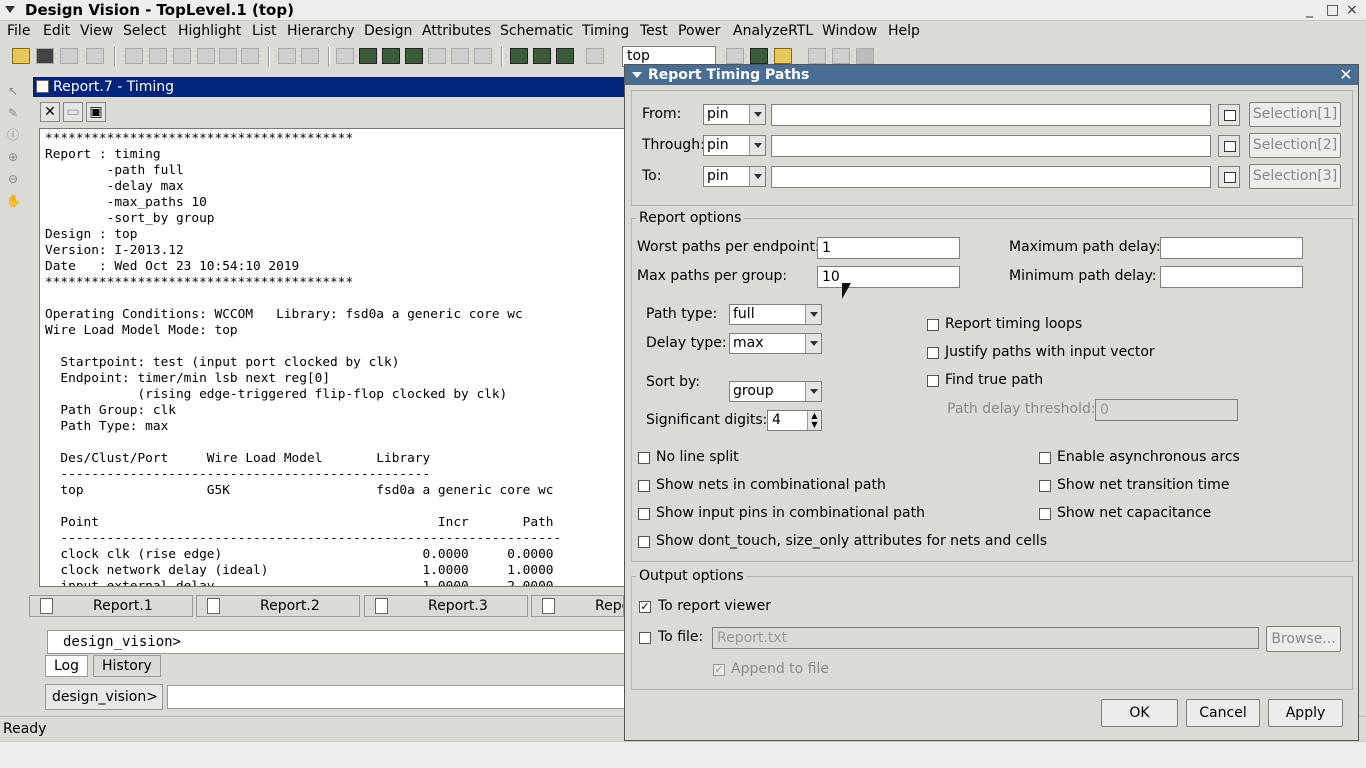  I want to click on menu-design: Design, so click(388, 31).